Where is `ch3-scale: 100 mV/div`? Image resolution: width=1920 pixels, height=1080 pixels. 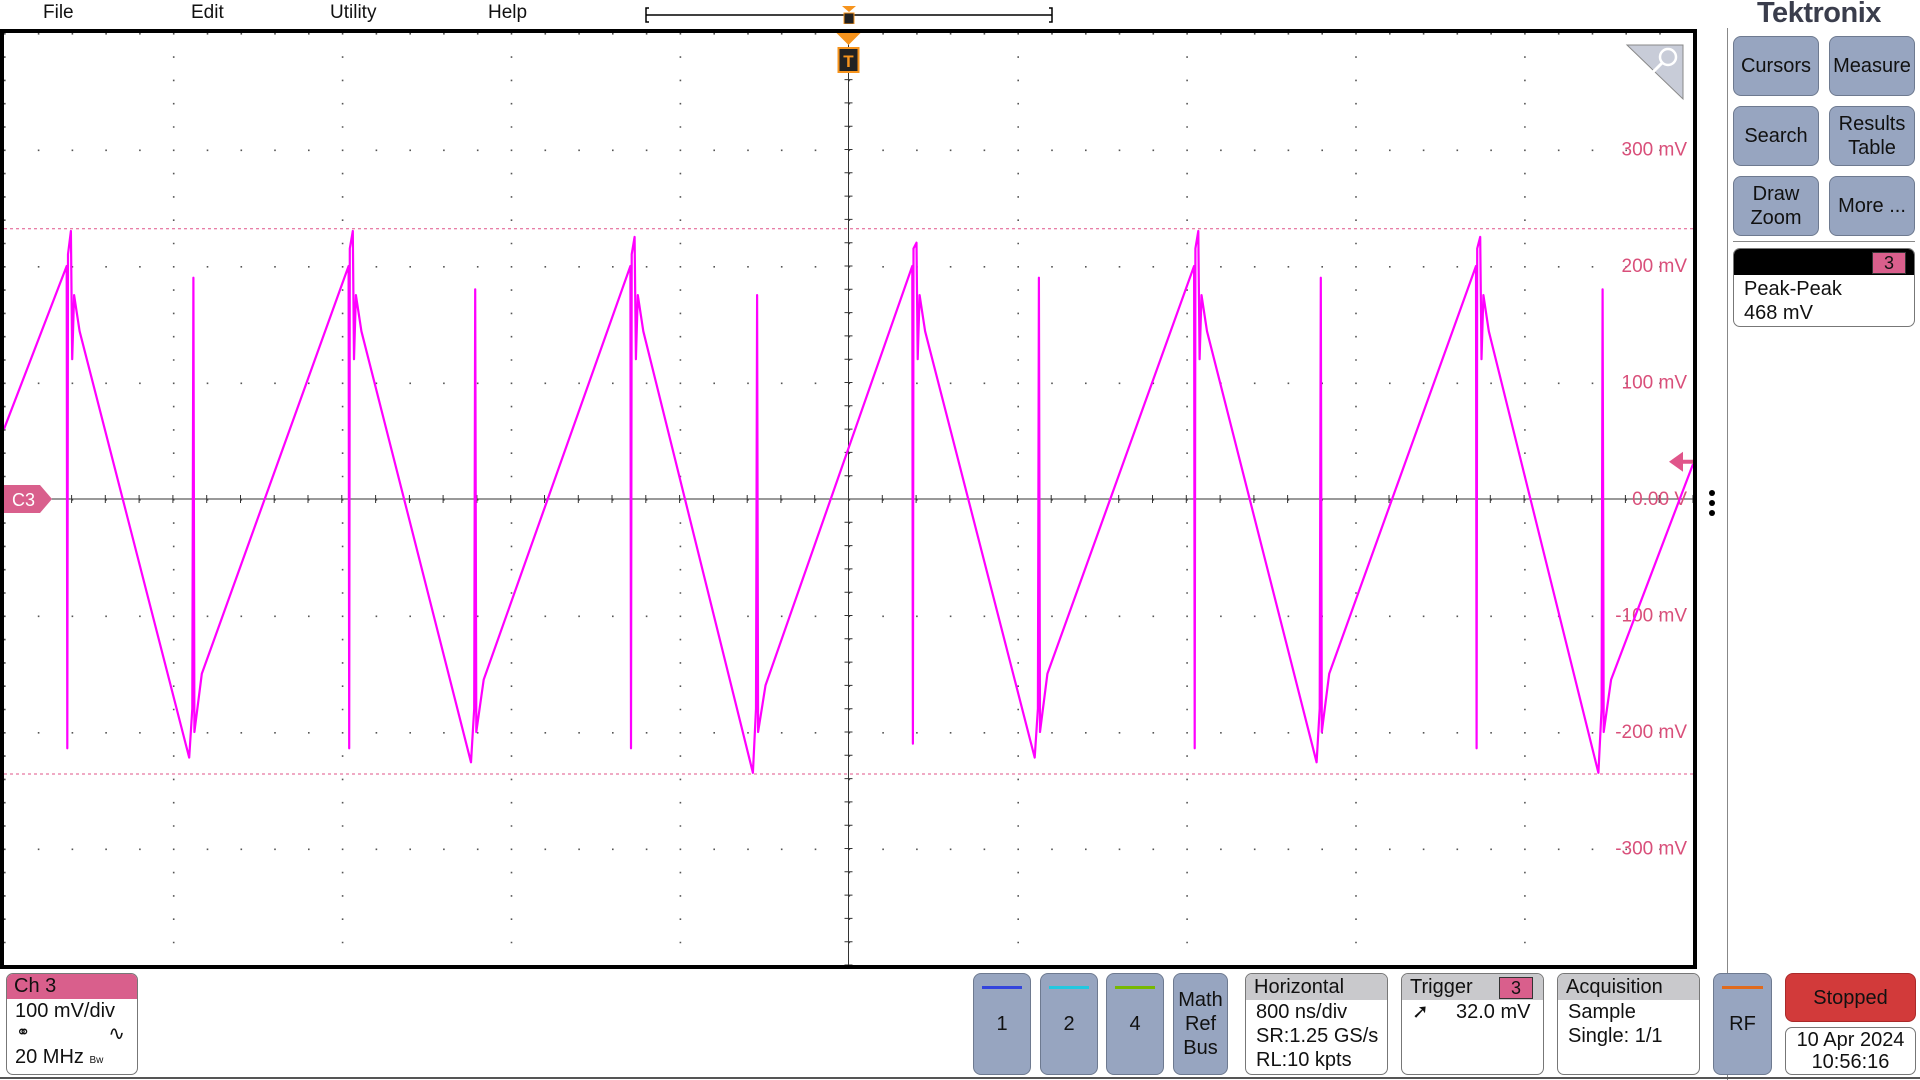 ch3-scale: 100 mV/div is located at coordinates (65, 1011).